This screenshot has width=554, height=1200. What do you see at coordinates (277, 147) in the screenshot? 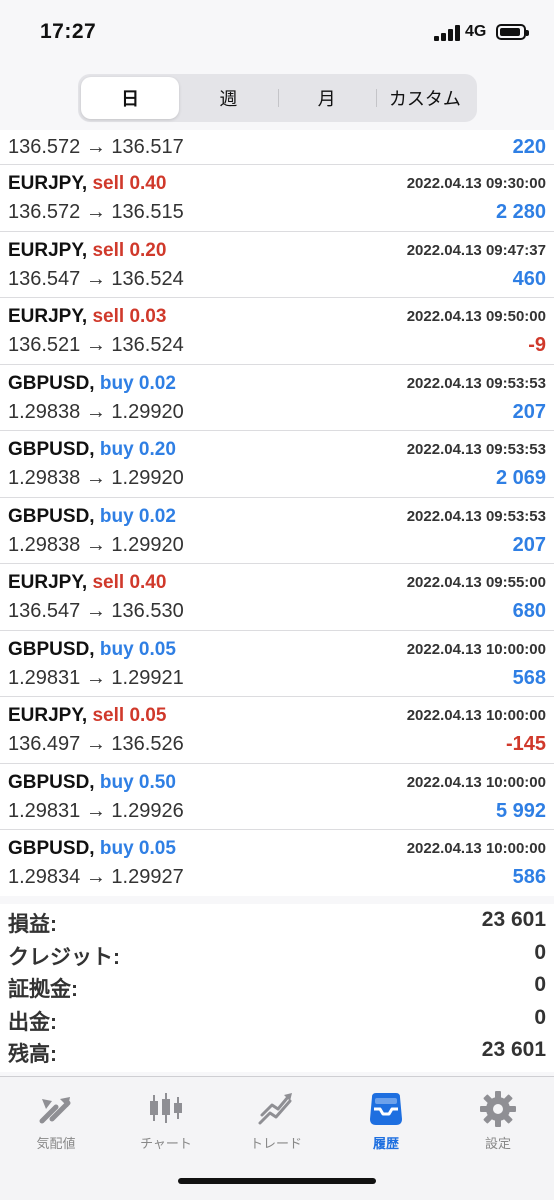
I see `trade-row-partial: 136.572 → 136.517 220` at bounding box center [277, 147].